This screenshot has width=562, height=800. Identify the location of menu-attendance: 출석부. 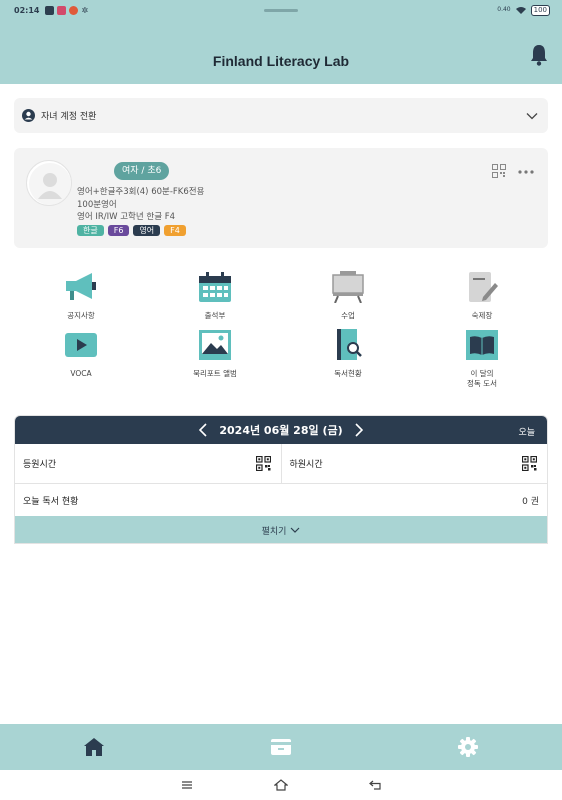
(215, 296).